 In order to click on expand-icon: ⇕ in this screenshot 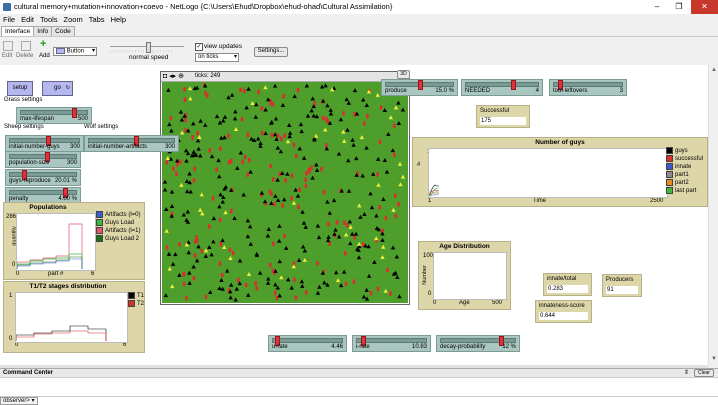, I will do `click(686, 372)`.